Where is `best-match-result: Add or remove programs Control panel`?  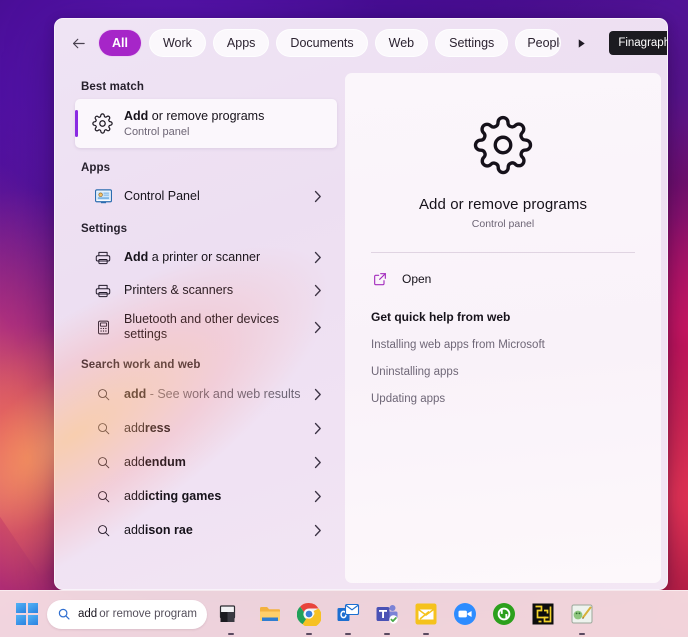
best-match-result: Add or remove programs Control panel is located at coordinates (206, 123).